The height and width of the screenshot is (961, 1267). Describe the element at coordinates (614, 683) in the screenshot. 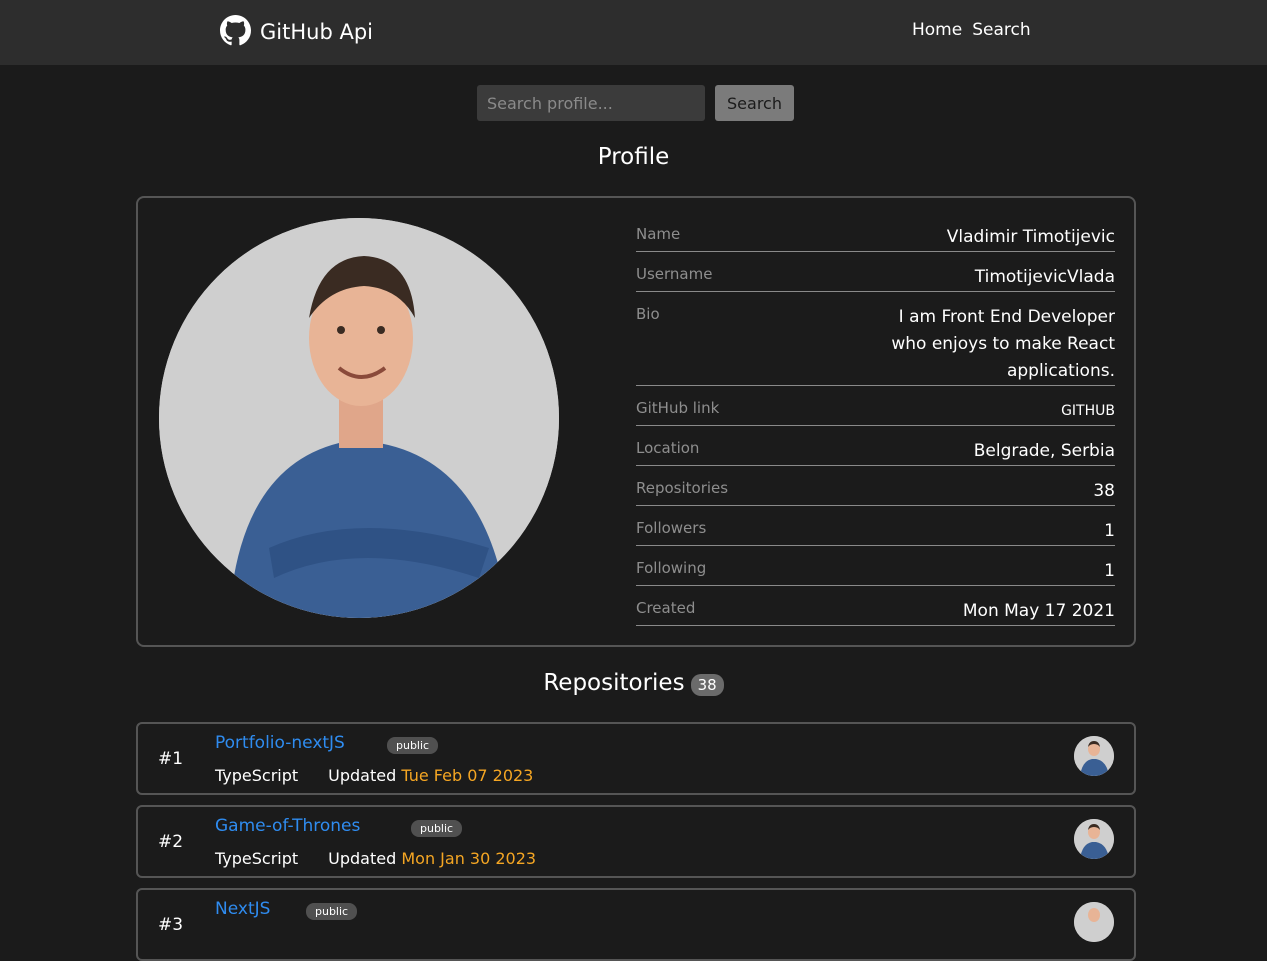

I see `repositories-heading: Repositories` at that location.